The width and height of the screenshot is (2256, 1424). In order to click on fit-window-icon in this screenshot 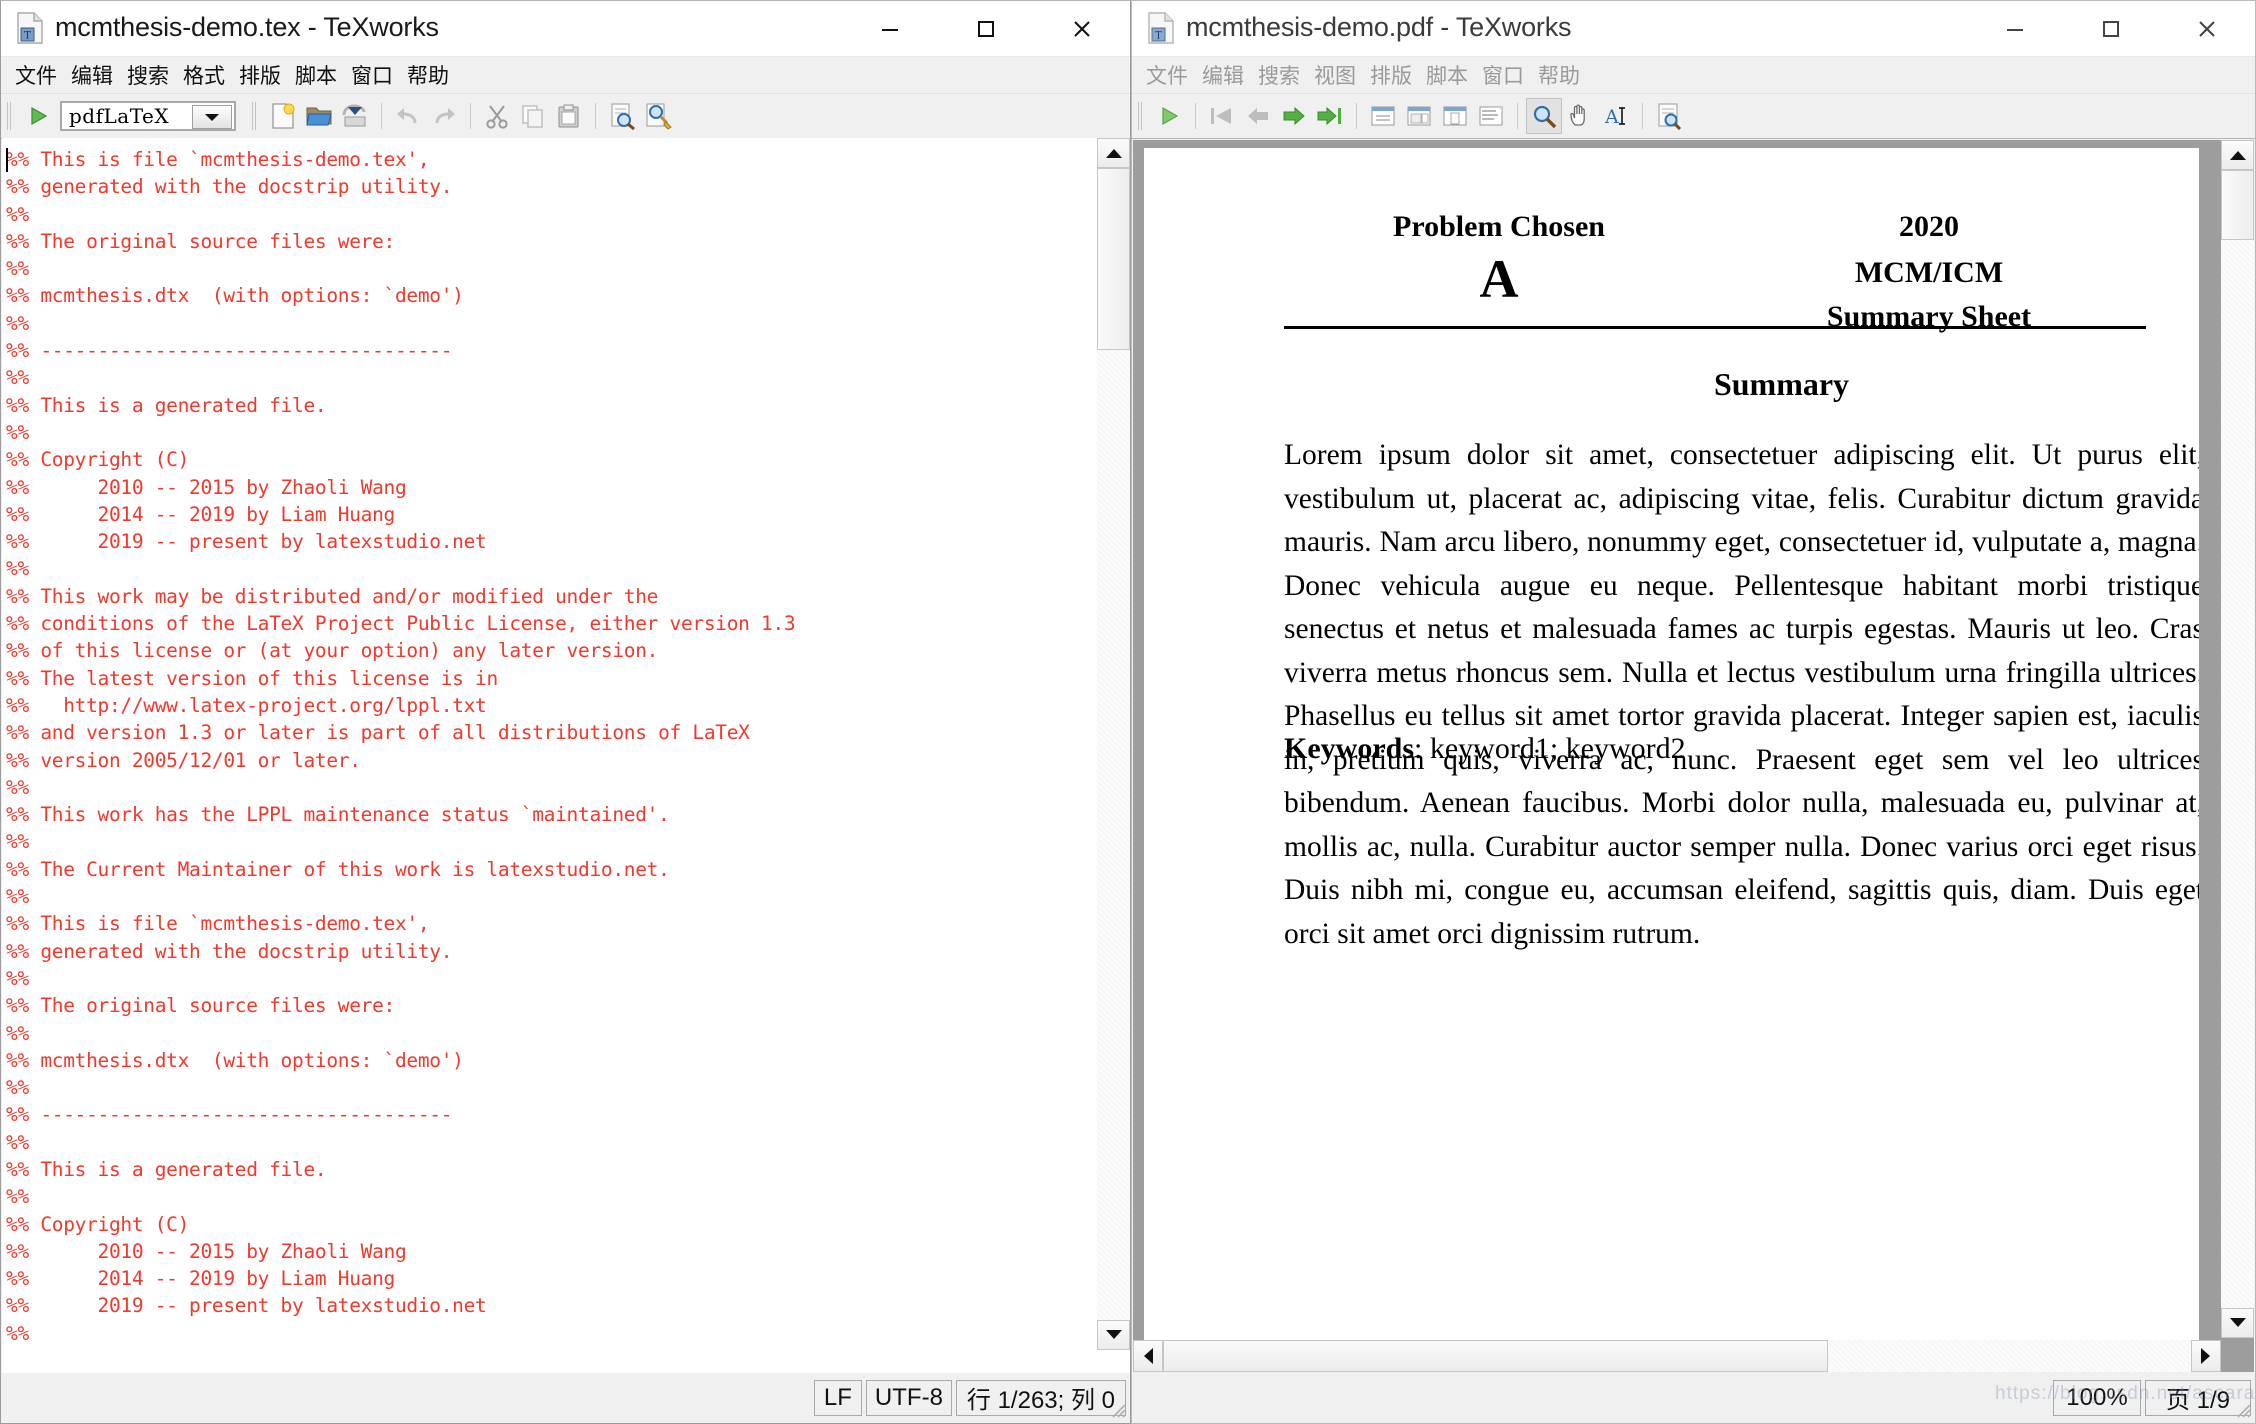, I will do `click(1419, 116)`.